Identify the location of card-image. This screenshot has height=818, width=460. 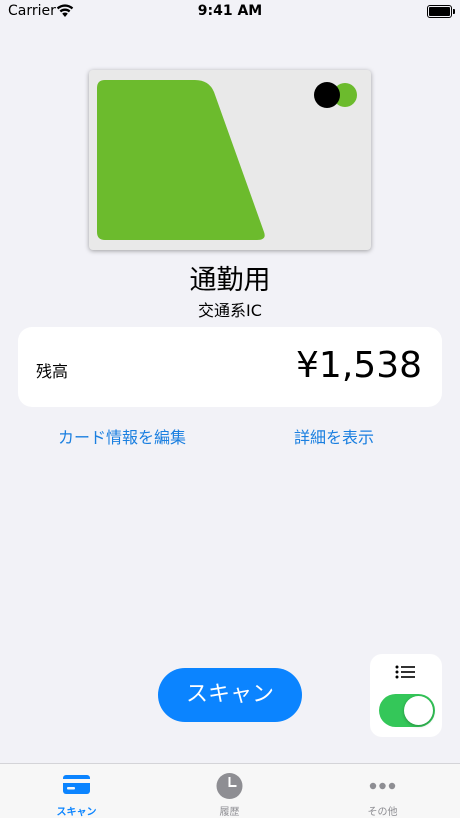
(230, 160).